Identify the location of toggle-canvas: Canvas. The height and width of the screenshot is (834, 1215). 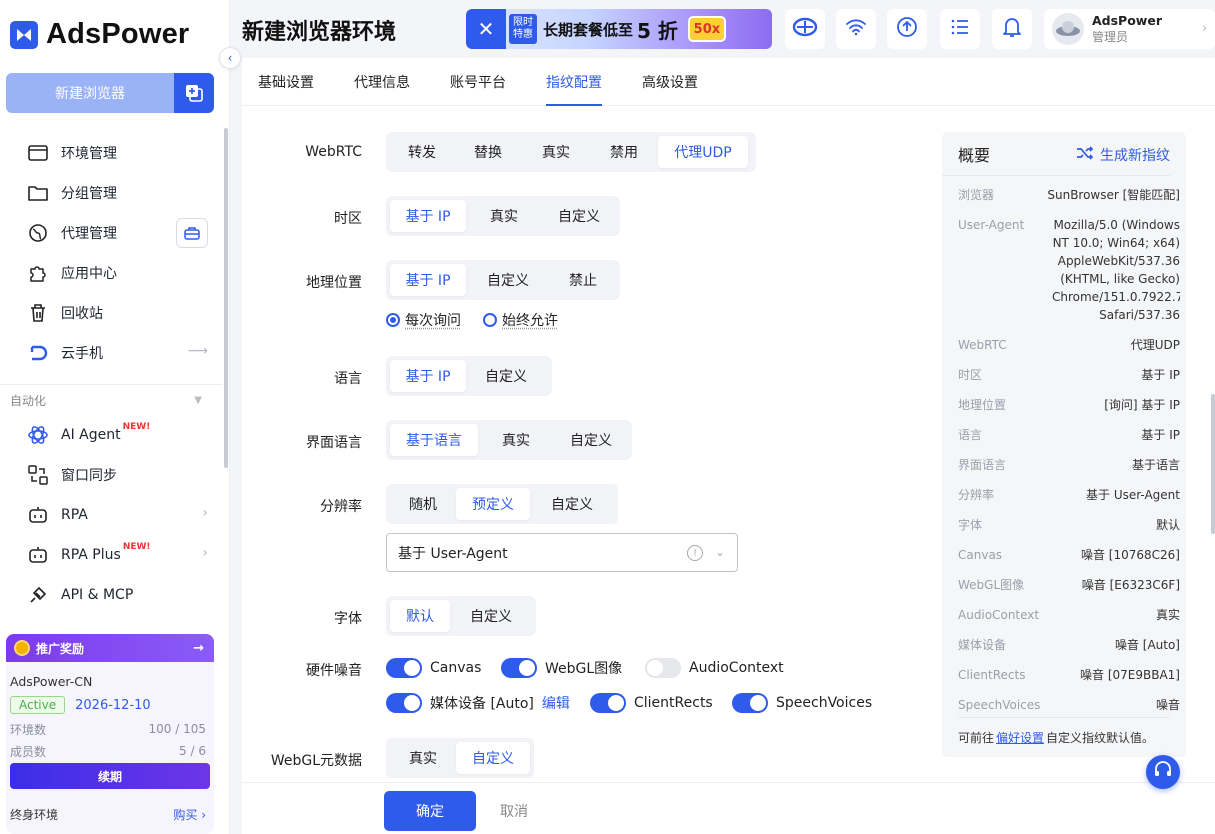
(433, 668).